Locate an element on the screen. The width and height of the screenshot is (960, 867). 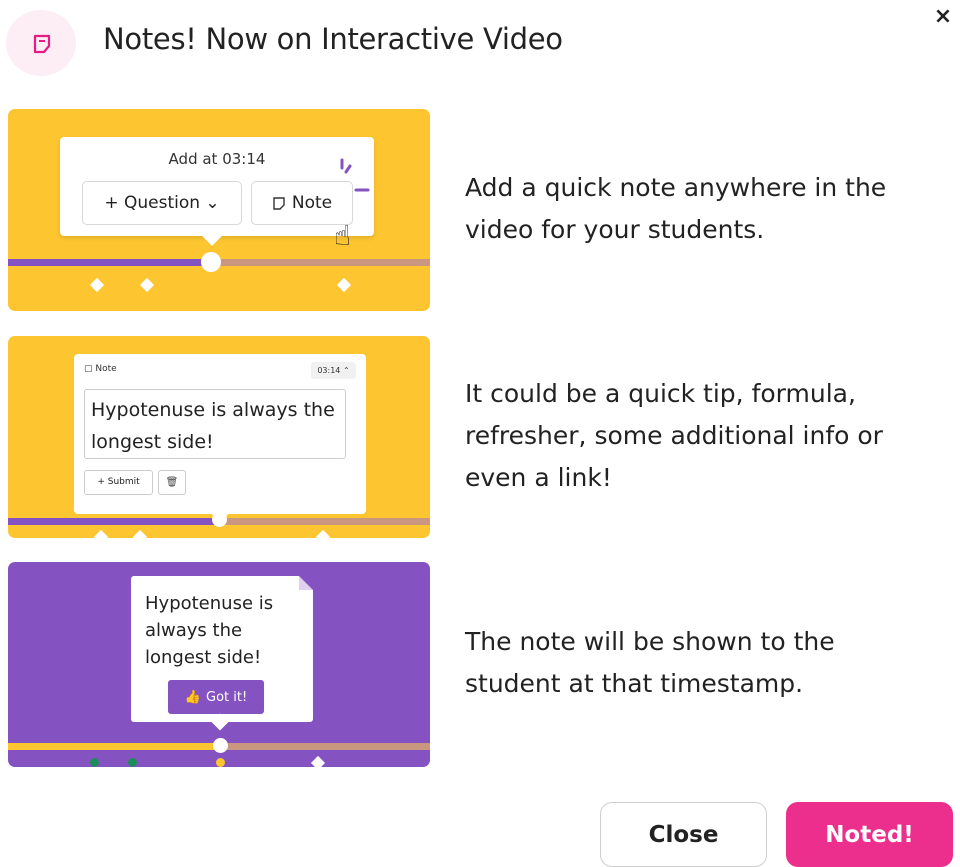
close-button: Close is located at coordinates (683, 834).